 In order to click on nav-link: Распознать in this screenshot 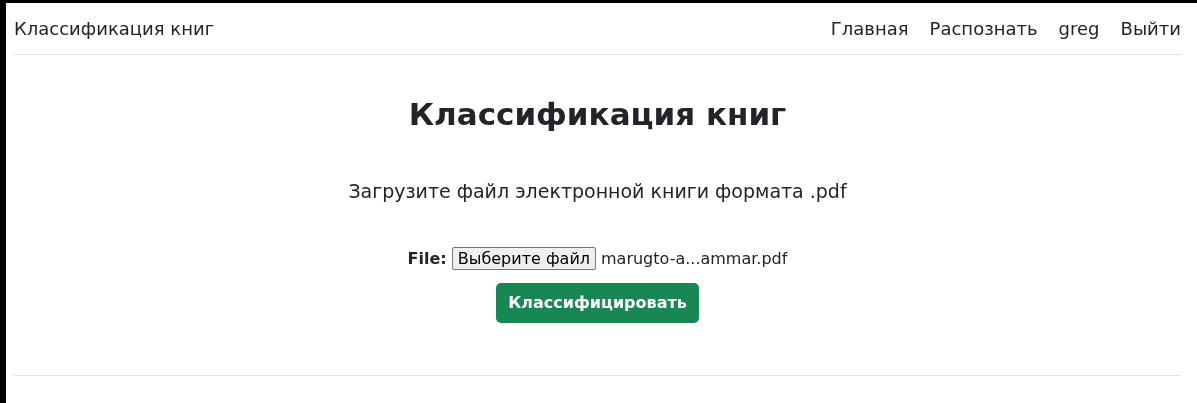, I will do `click(983, 28)`.